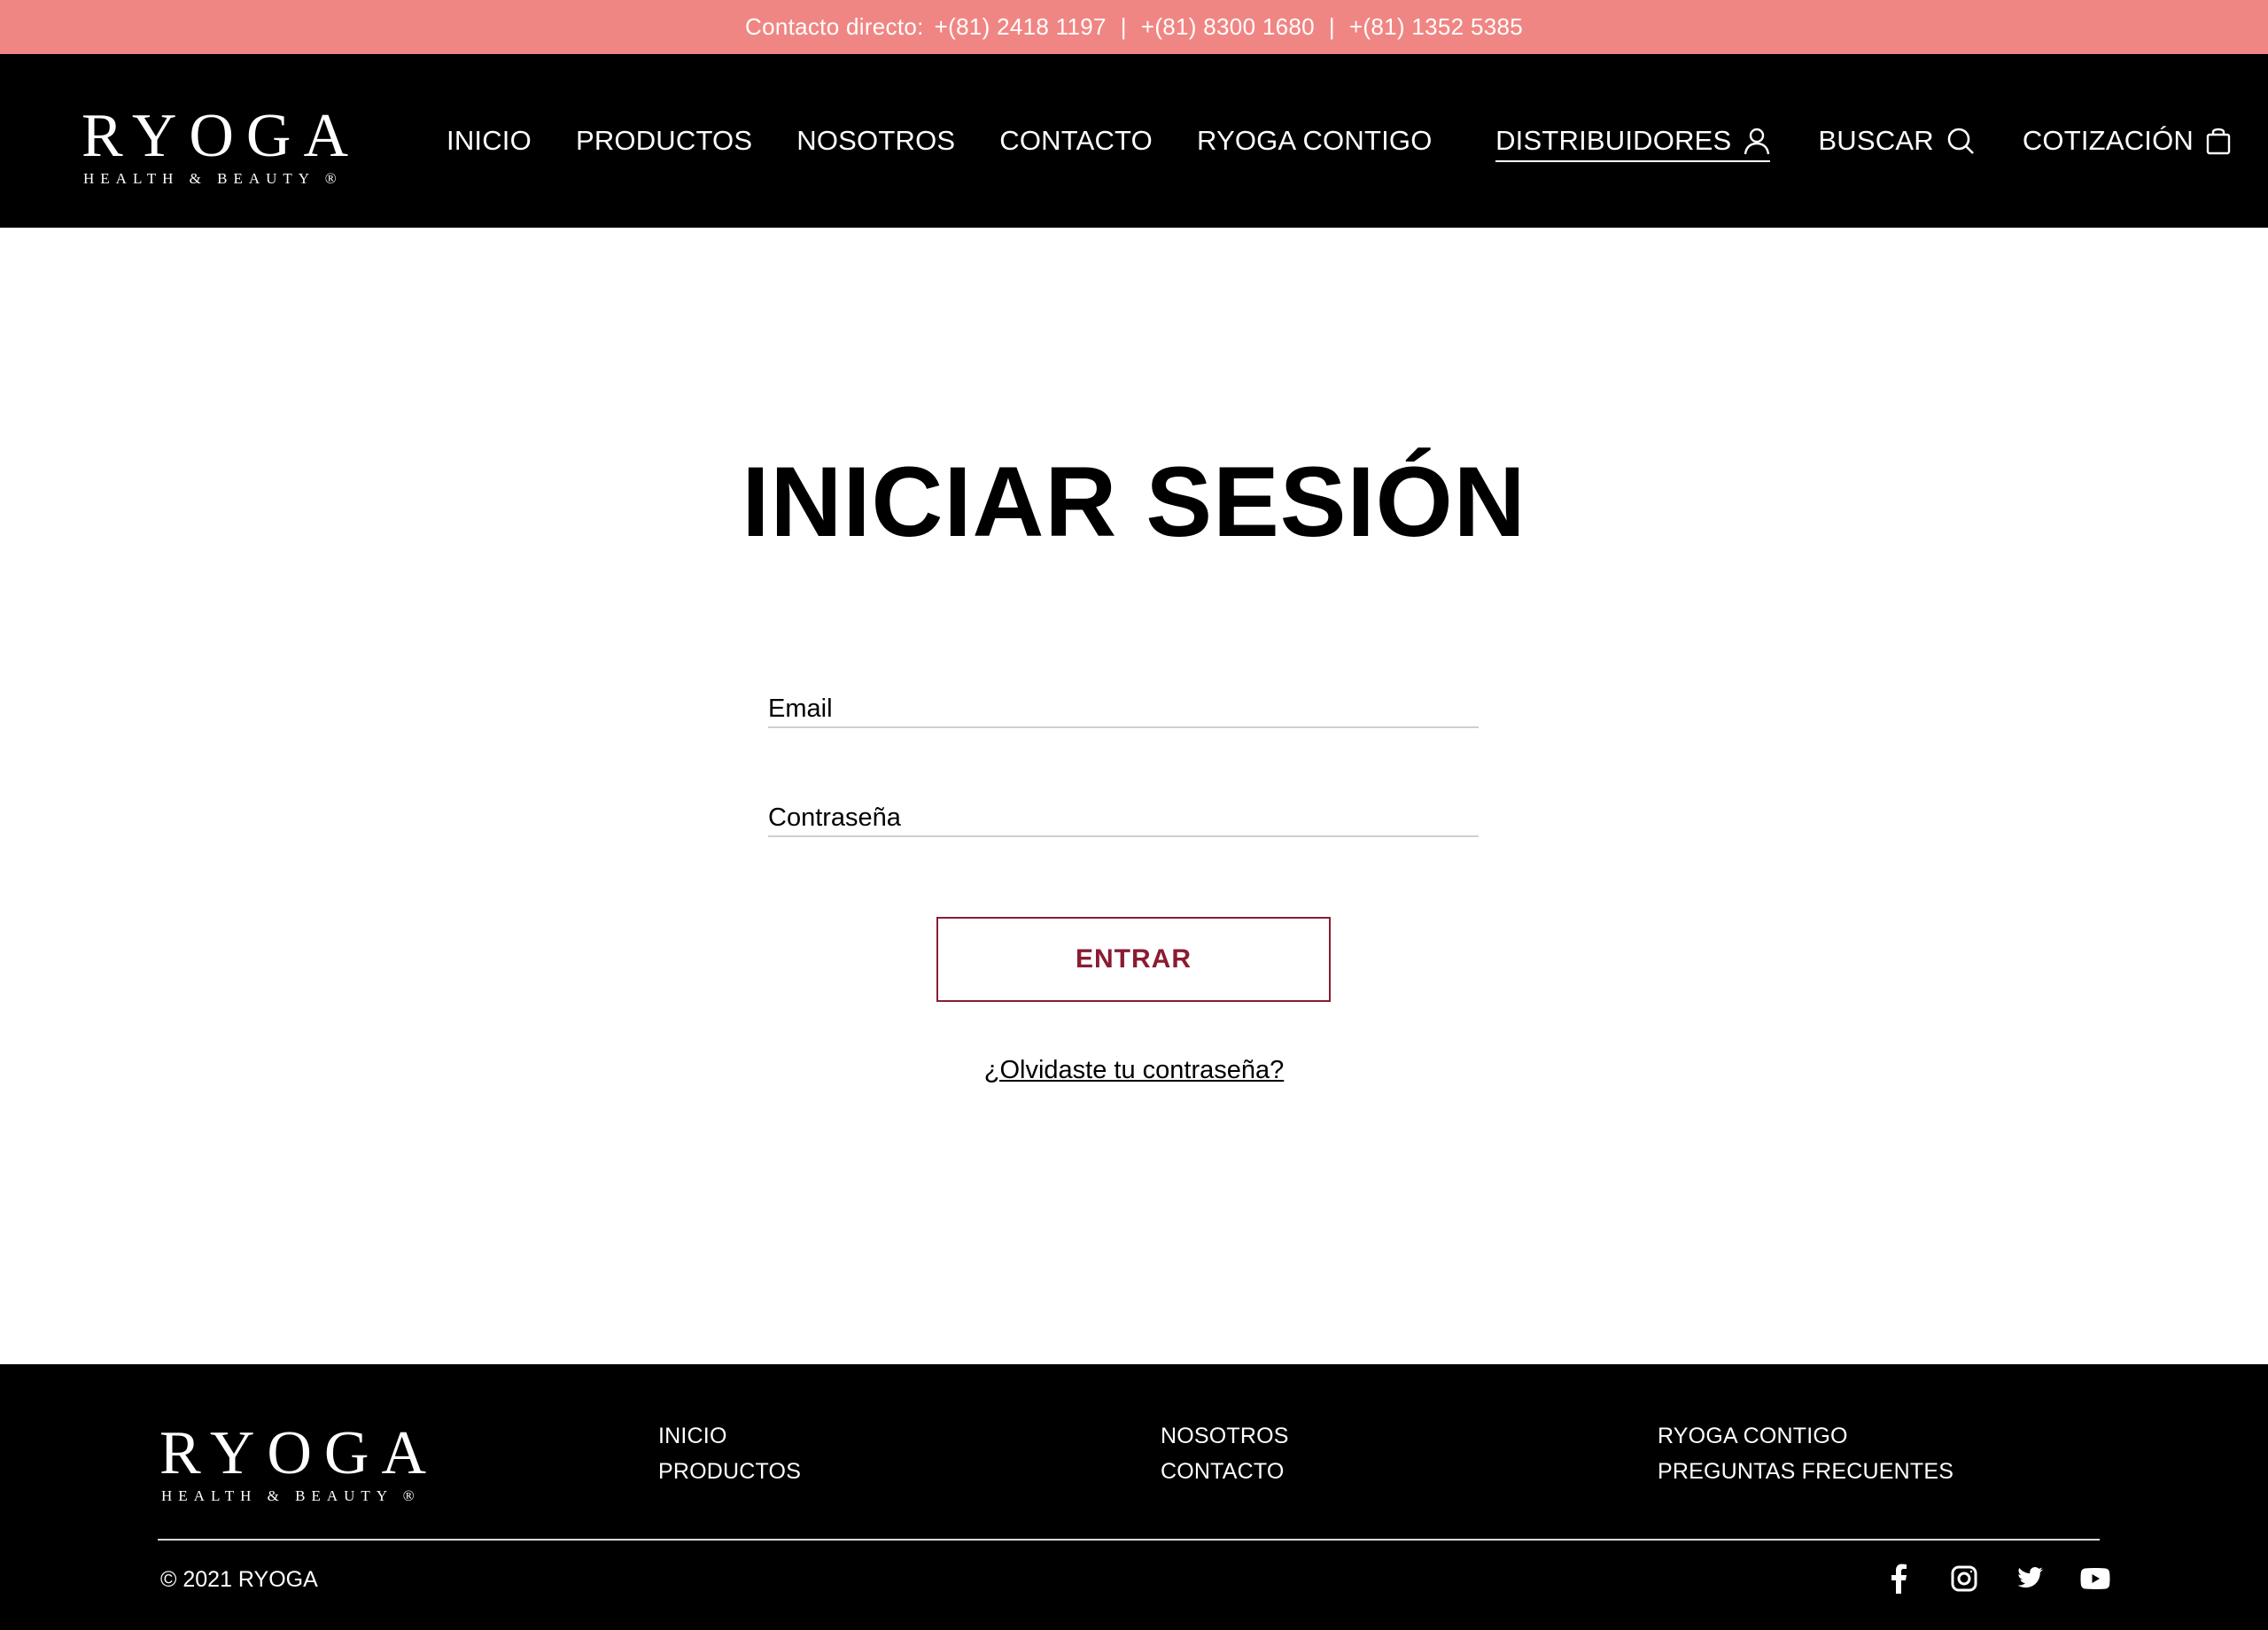 This screenshot has height=1630, width=2268. I want to click on logo-word: RYOGA, so click(221, 136).